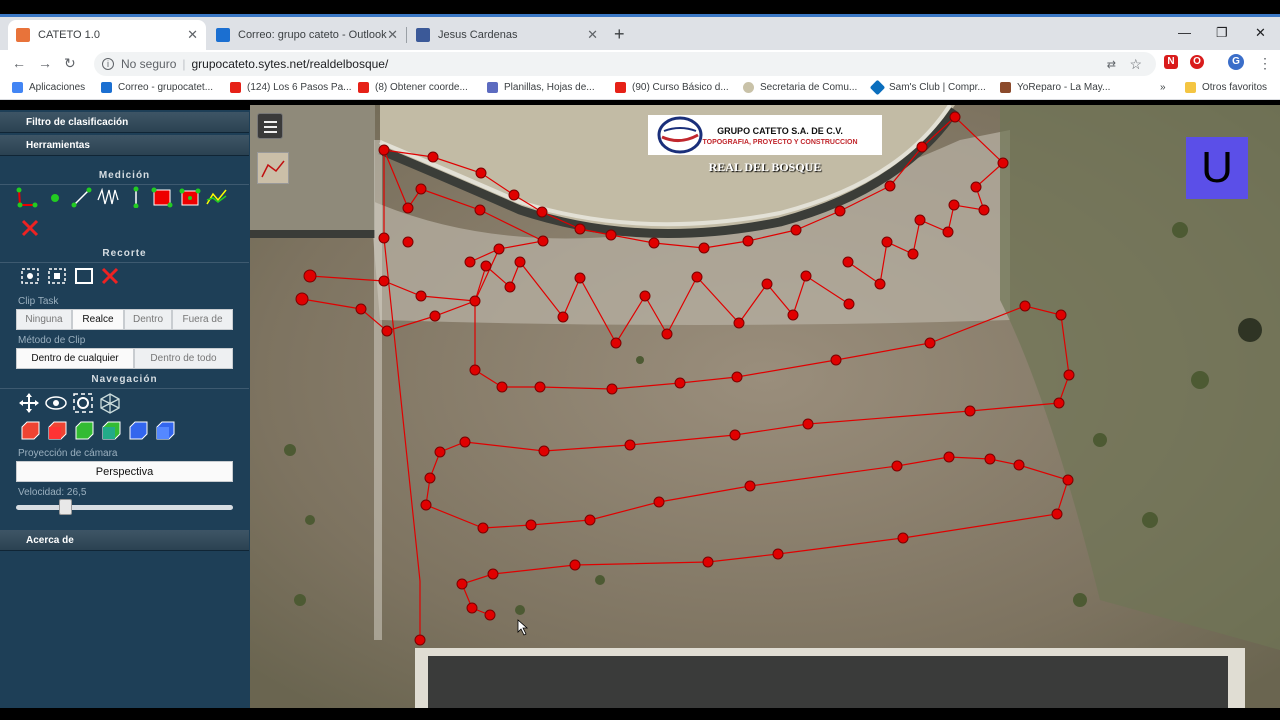 Image resolution: width=1280 pixels, height=720 pixels. What do you see at coordinates (270, 126) in the screenshot?
I see `hamburger-menu-button` at bounding box center [270, 126].